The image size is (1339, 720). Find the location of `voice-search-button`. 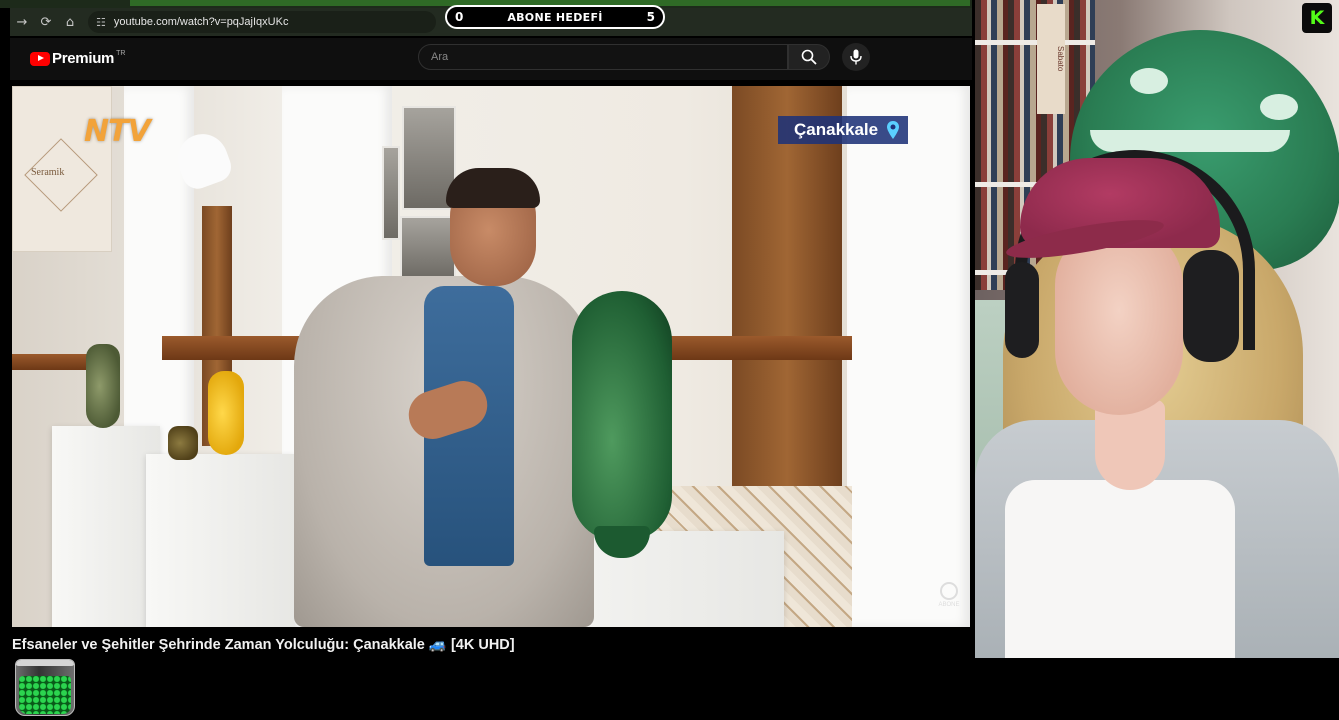

voice-search-button is located at coordinates (856, 57).